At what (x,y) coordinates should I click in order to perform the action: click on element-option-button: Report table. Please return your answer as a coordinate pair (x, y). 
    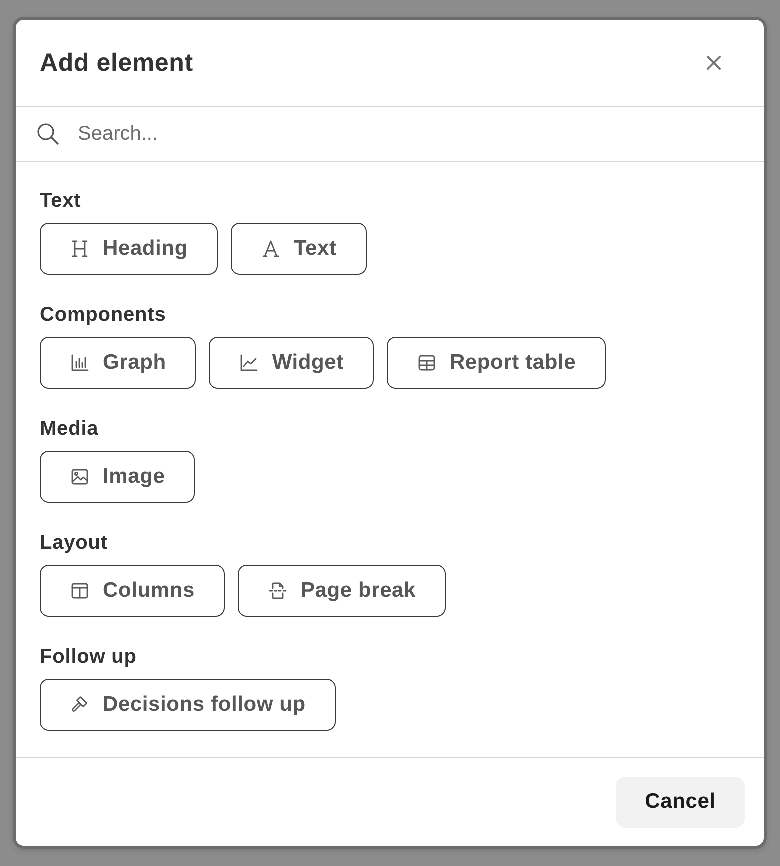
    Looking at the image, I should click on (496, 363).